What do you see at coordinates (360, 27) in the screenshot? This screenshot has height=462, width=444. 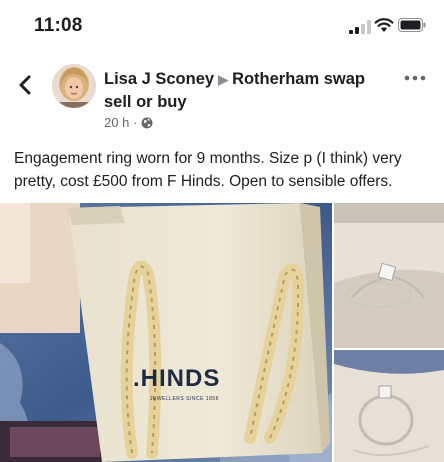 I see `cellular-signal-icon` at bounding box center [360, 27].